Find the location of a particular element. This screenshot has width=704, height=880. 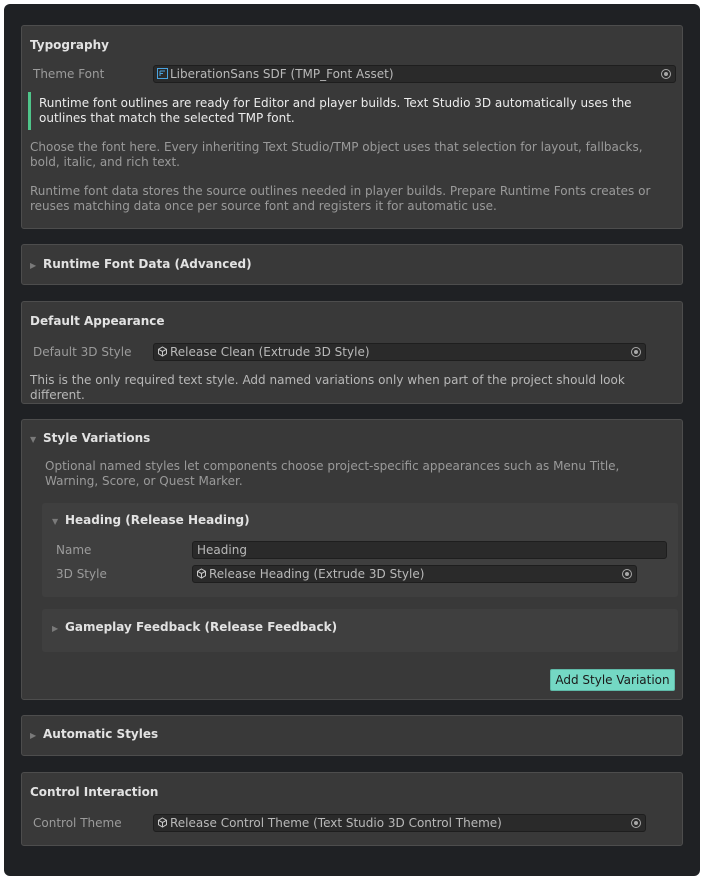

theme-font-value: LiberationSans SDF (TMP_Font Asset) is located at coordinates (282, 74).